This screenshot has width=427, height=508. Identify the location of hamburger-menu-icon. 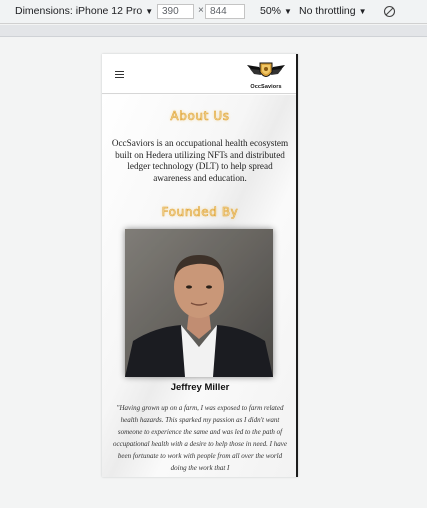
(119, 74).